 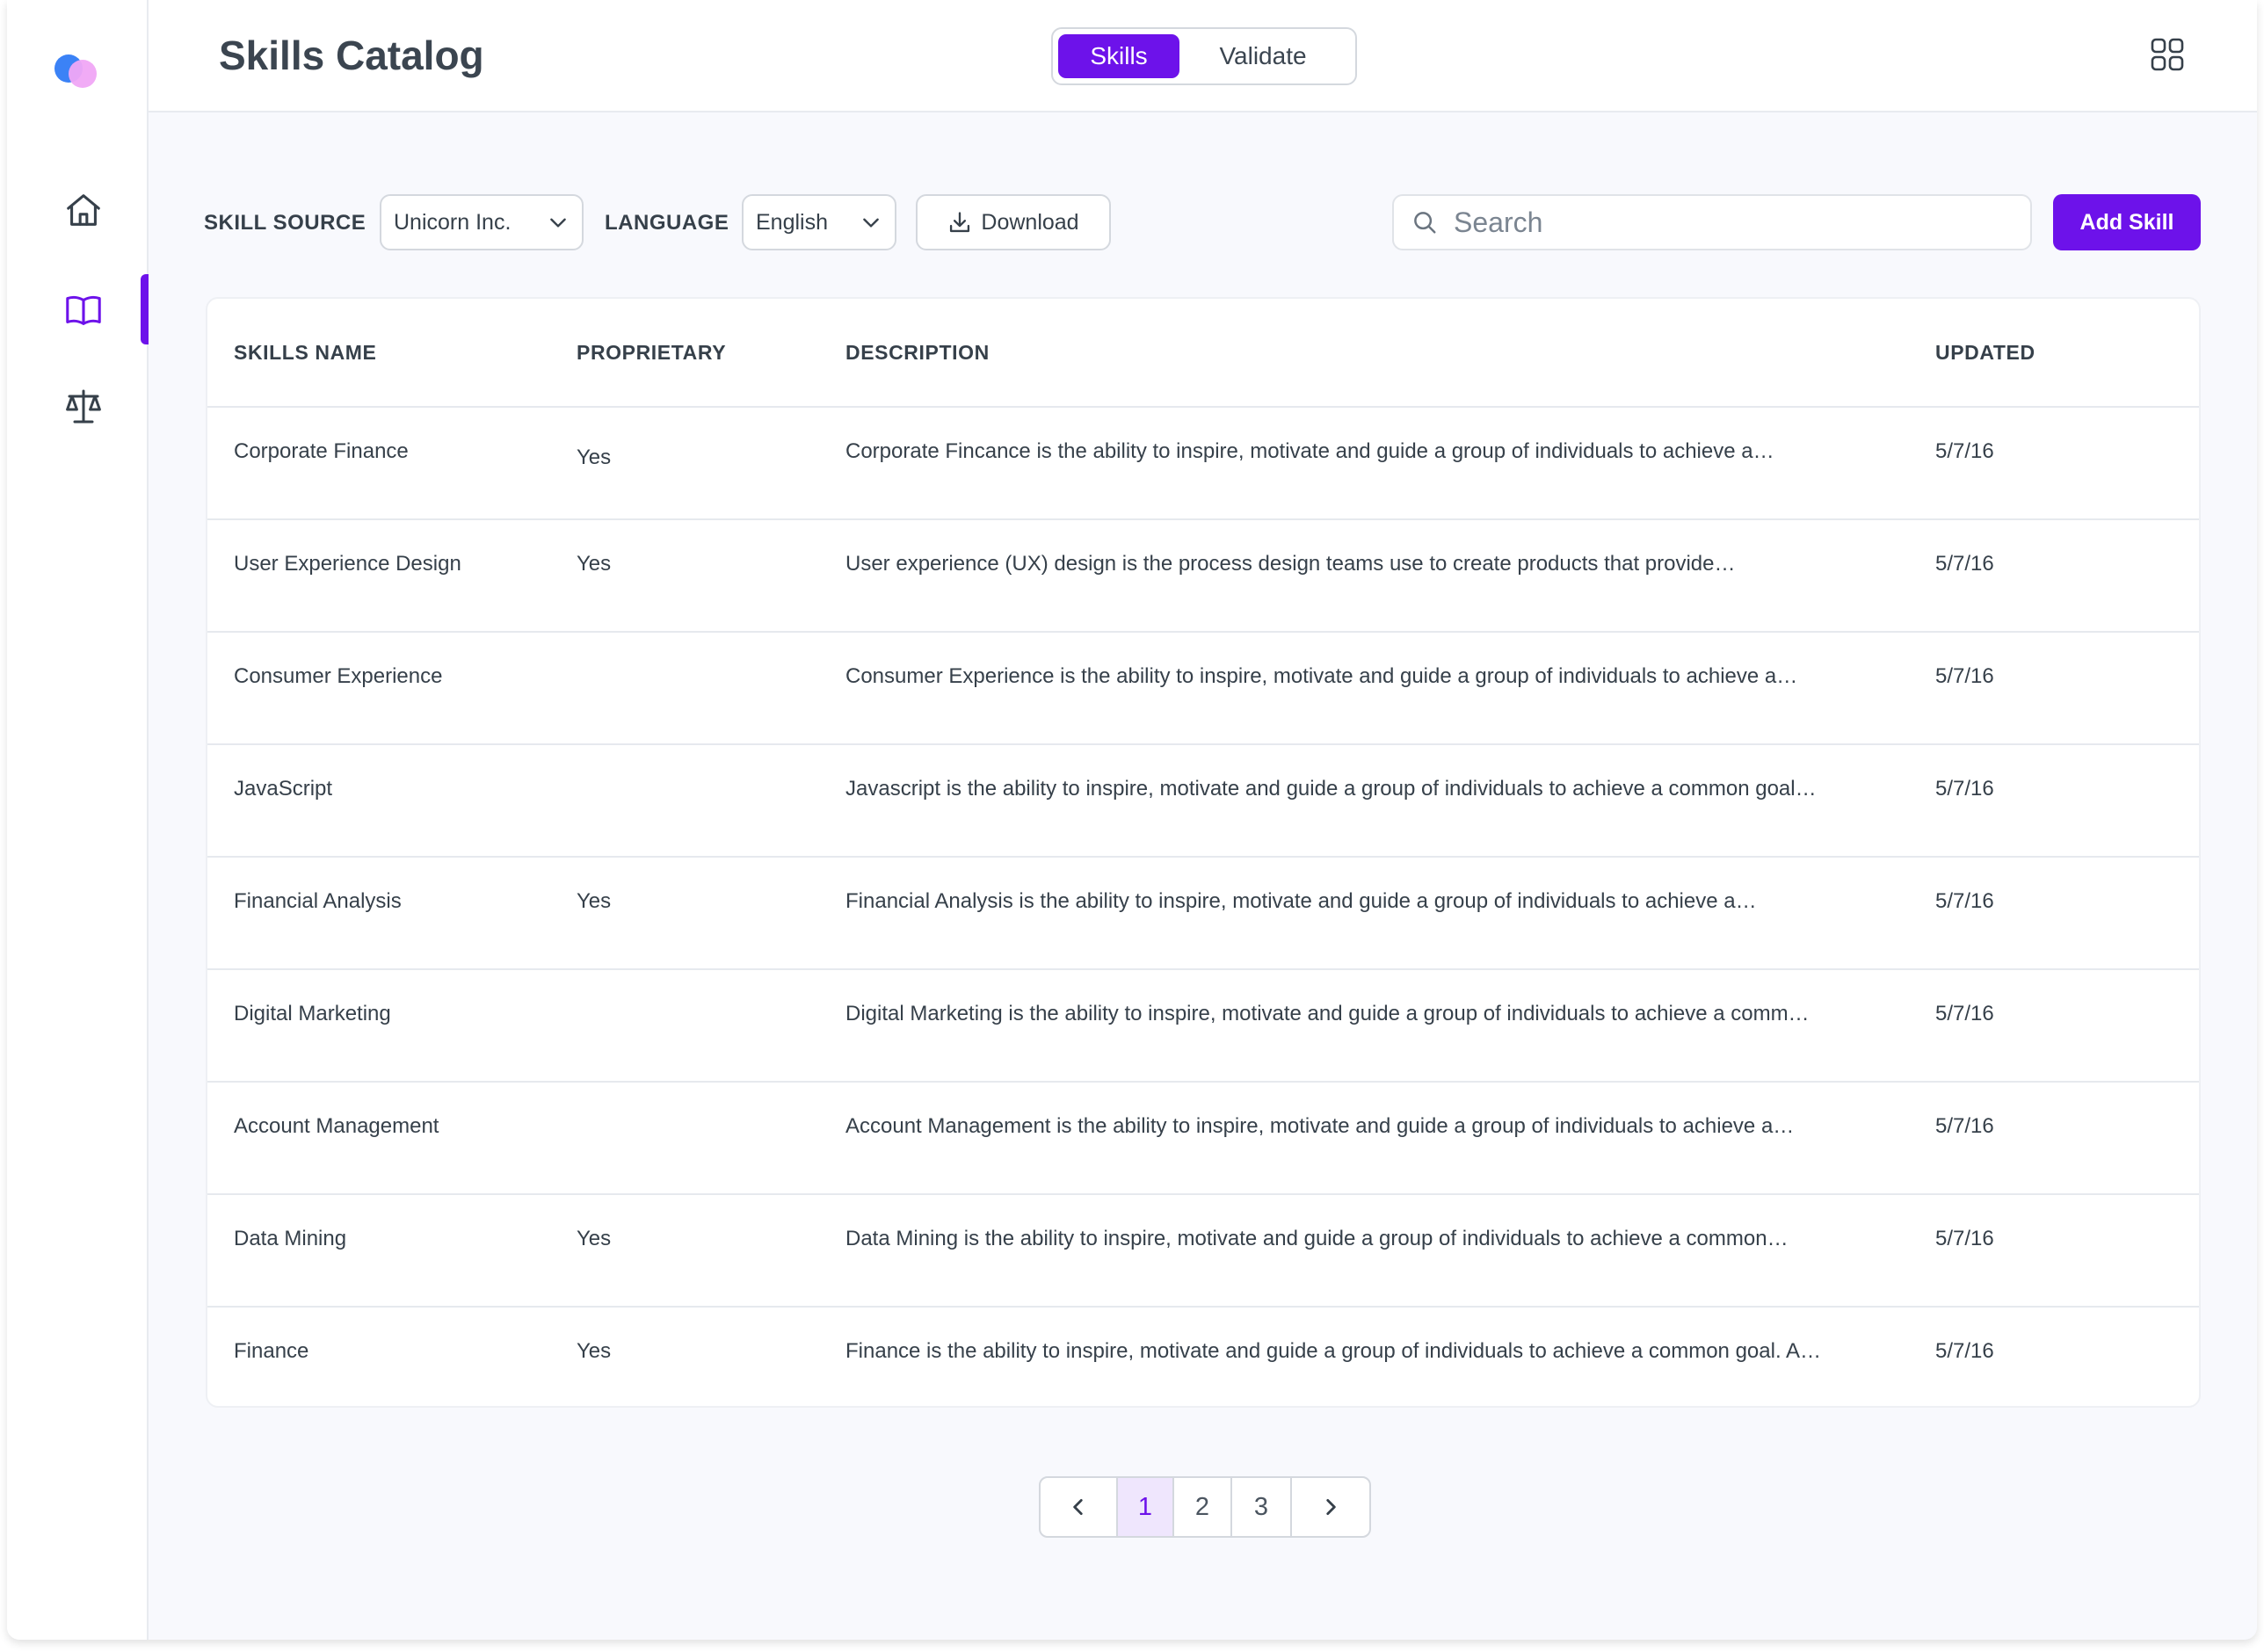 I want to click on page-button-2: 2, so click(x=1203, y=1507).